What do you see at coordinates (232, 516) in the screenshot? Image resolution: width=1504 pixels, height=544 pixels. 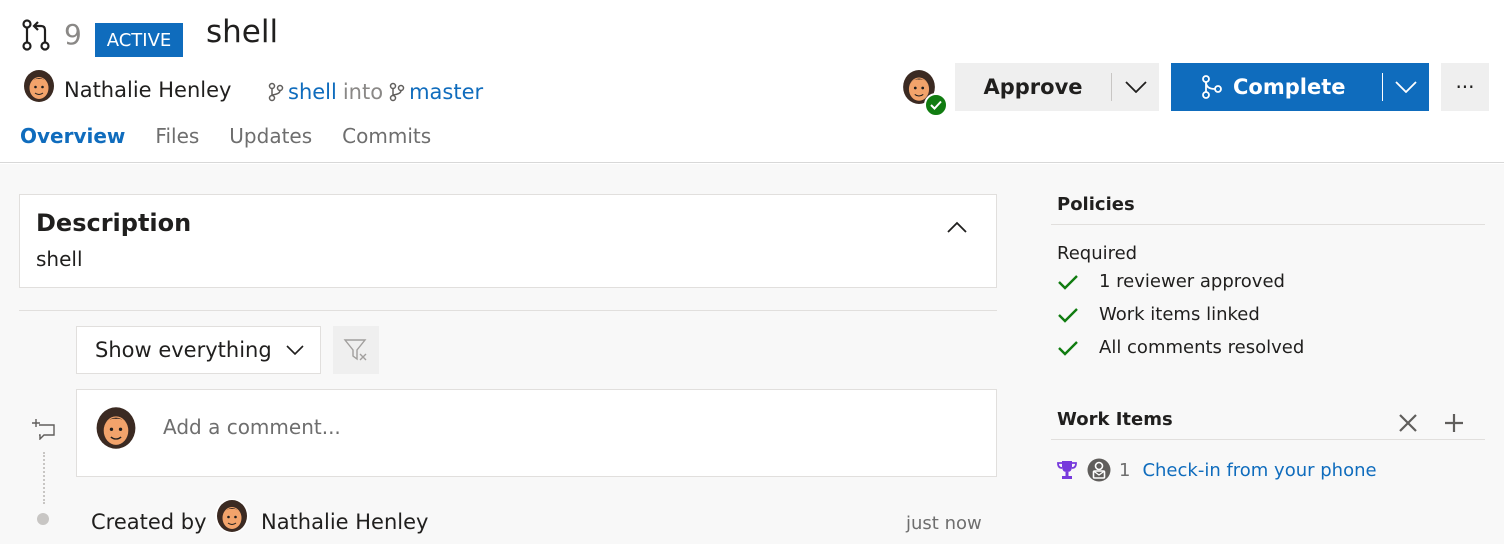 I see `creator-avatar` at bounding box center [232, 516].